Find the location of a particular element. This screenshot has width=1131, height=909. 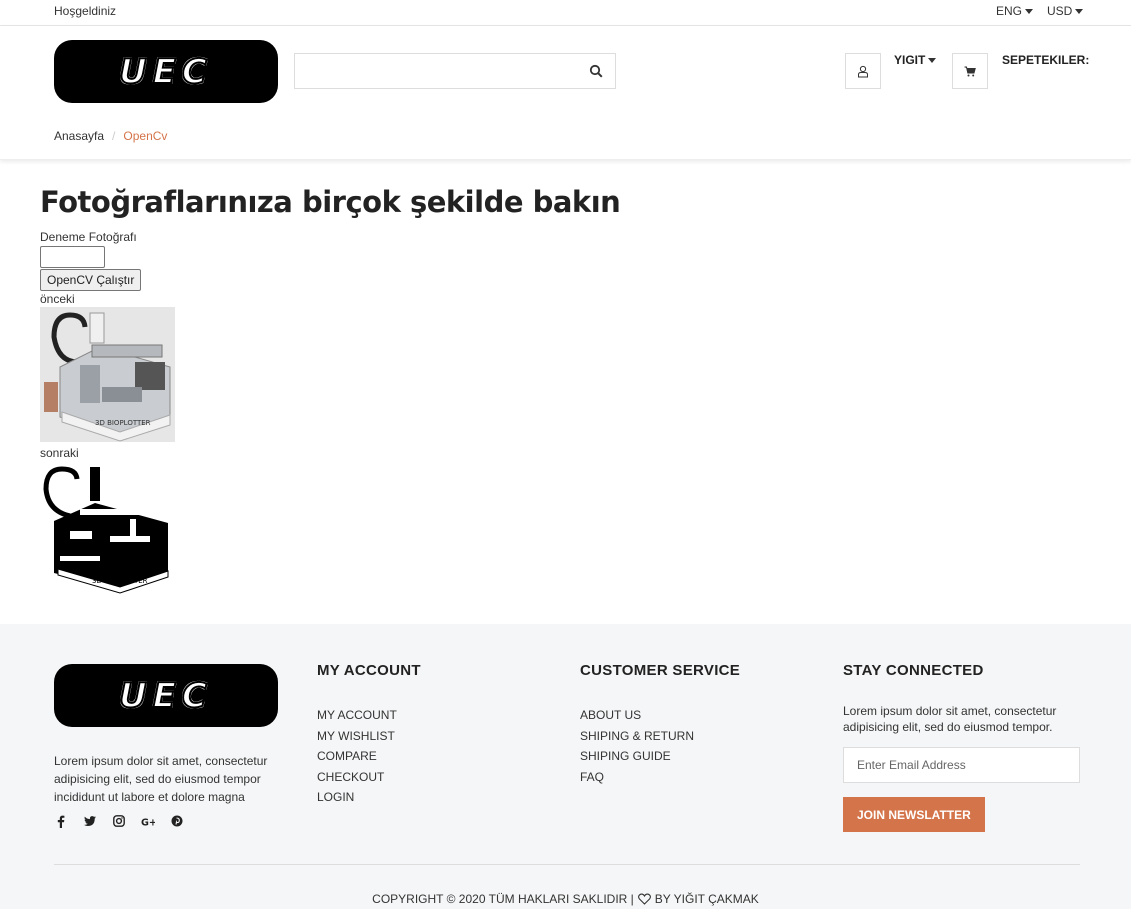

heart-icon is located at coordinates (644, 899).